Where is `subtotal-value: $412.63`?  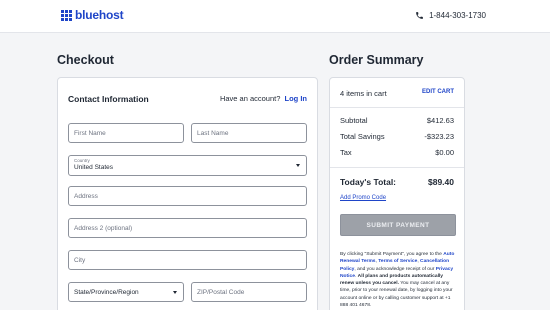
subtotal-value: $412.63 is located at coordinates (440, 120).